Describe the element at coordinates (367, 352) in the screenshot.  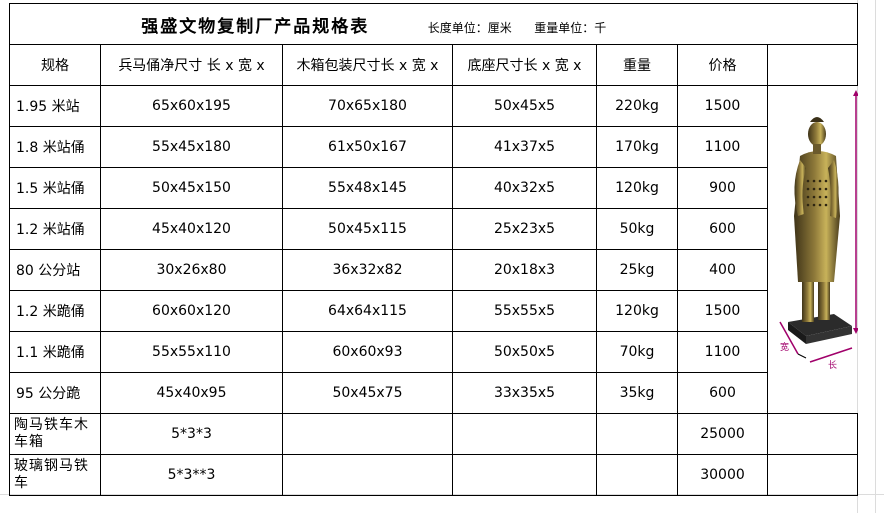
I see `crate-size: 60x60x93` at that location.